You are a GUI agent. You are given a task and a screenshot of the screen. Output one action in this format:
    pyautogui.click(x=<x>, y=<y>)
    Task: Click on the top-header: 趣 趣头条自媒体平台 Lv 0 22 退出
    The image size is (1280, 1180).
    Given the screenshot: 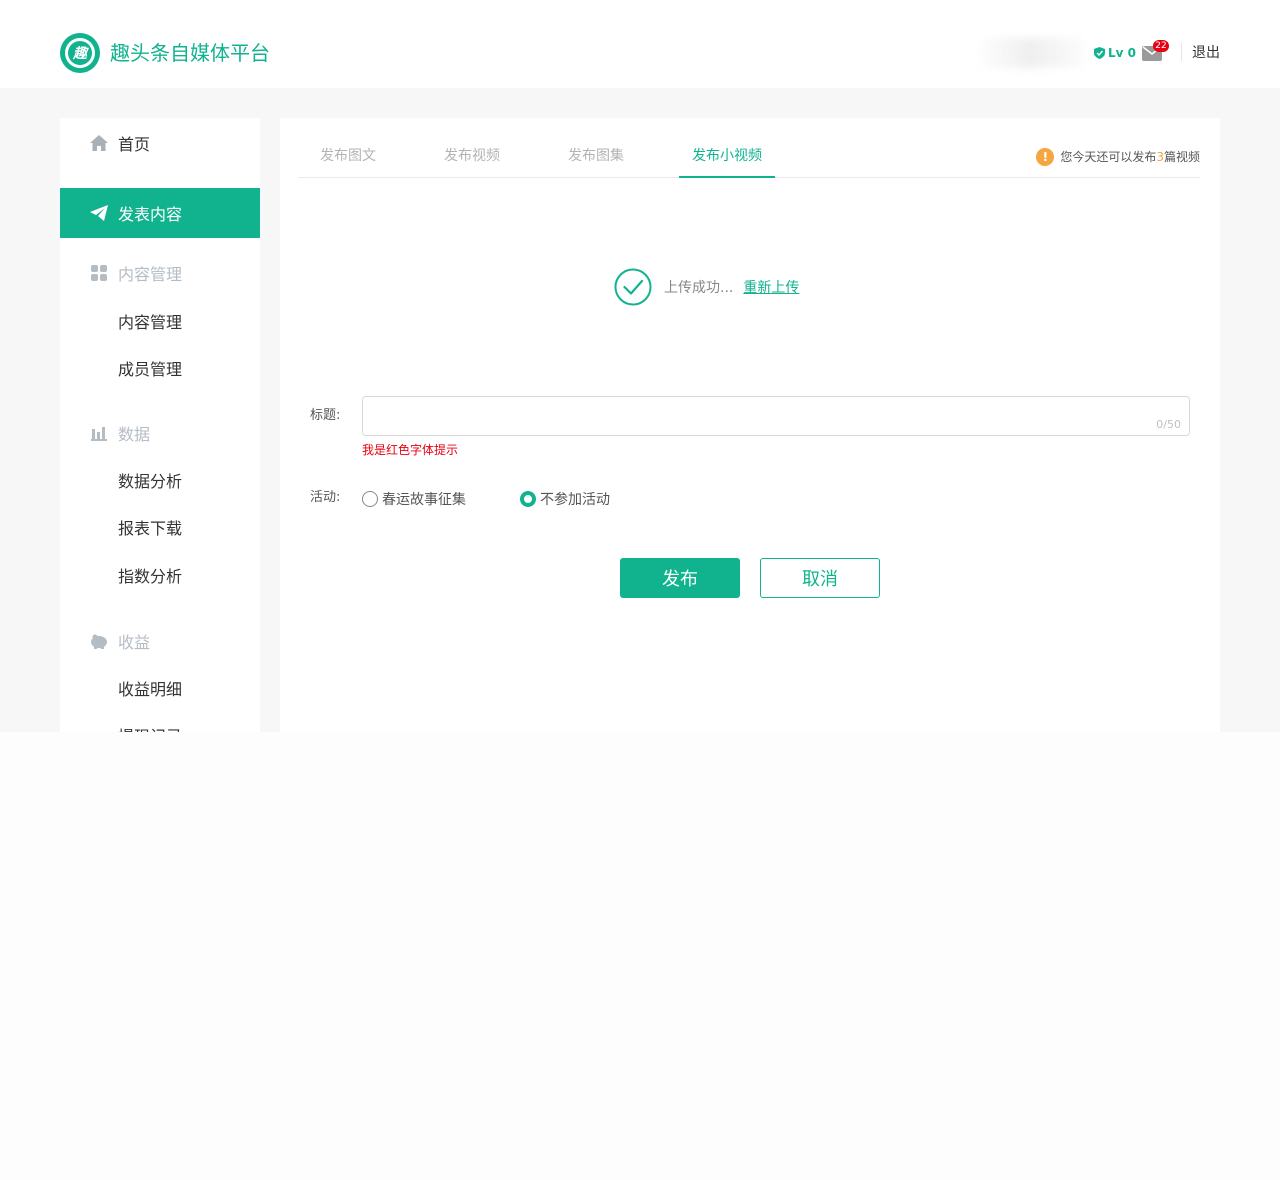 What is the action you would take?
    pyautogui.click(x=640, y=44)
    